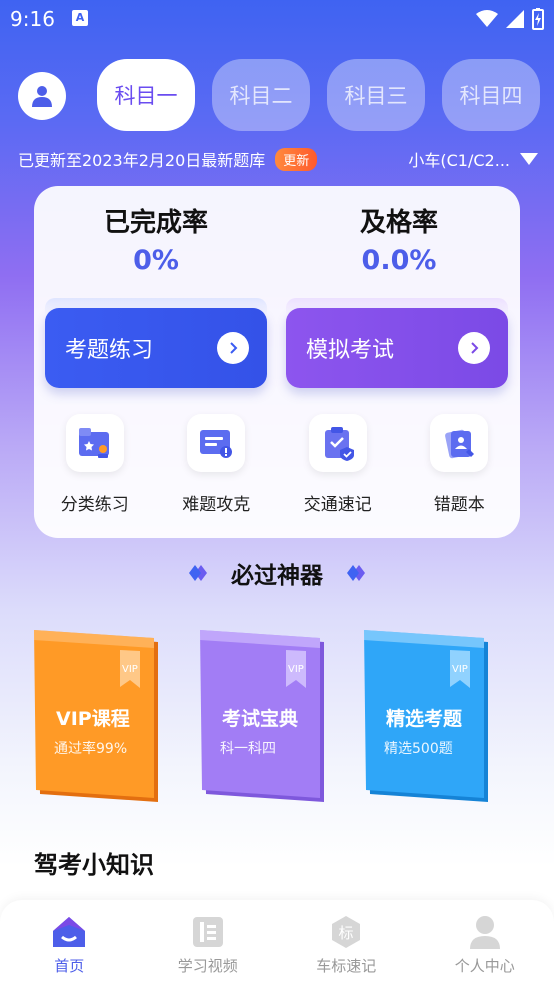 The height and width of the screenshot is (985, 554). What do you see at coordinates (156, 260) in the screenshot?
I see `completion-value: 0%` at bounding box center [156, 260].